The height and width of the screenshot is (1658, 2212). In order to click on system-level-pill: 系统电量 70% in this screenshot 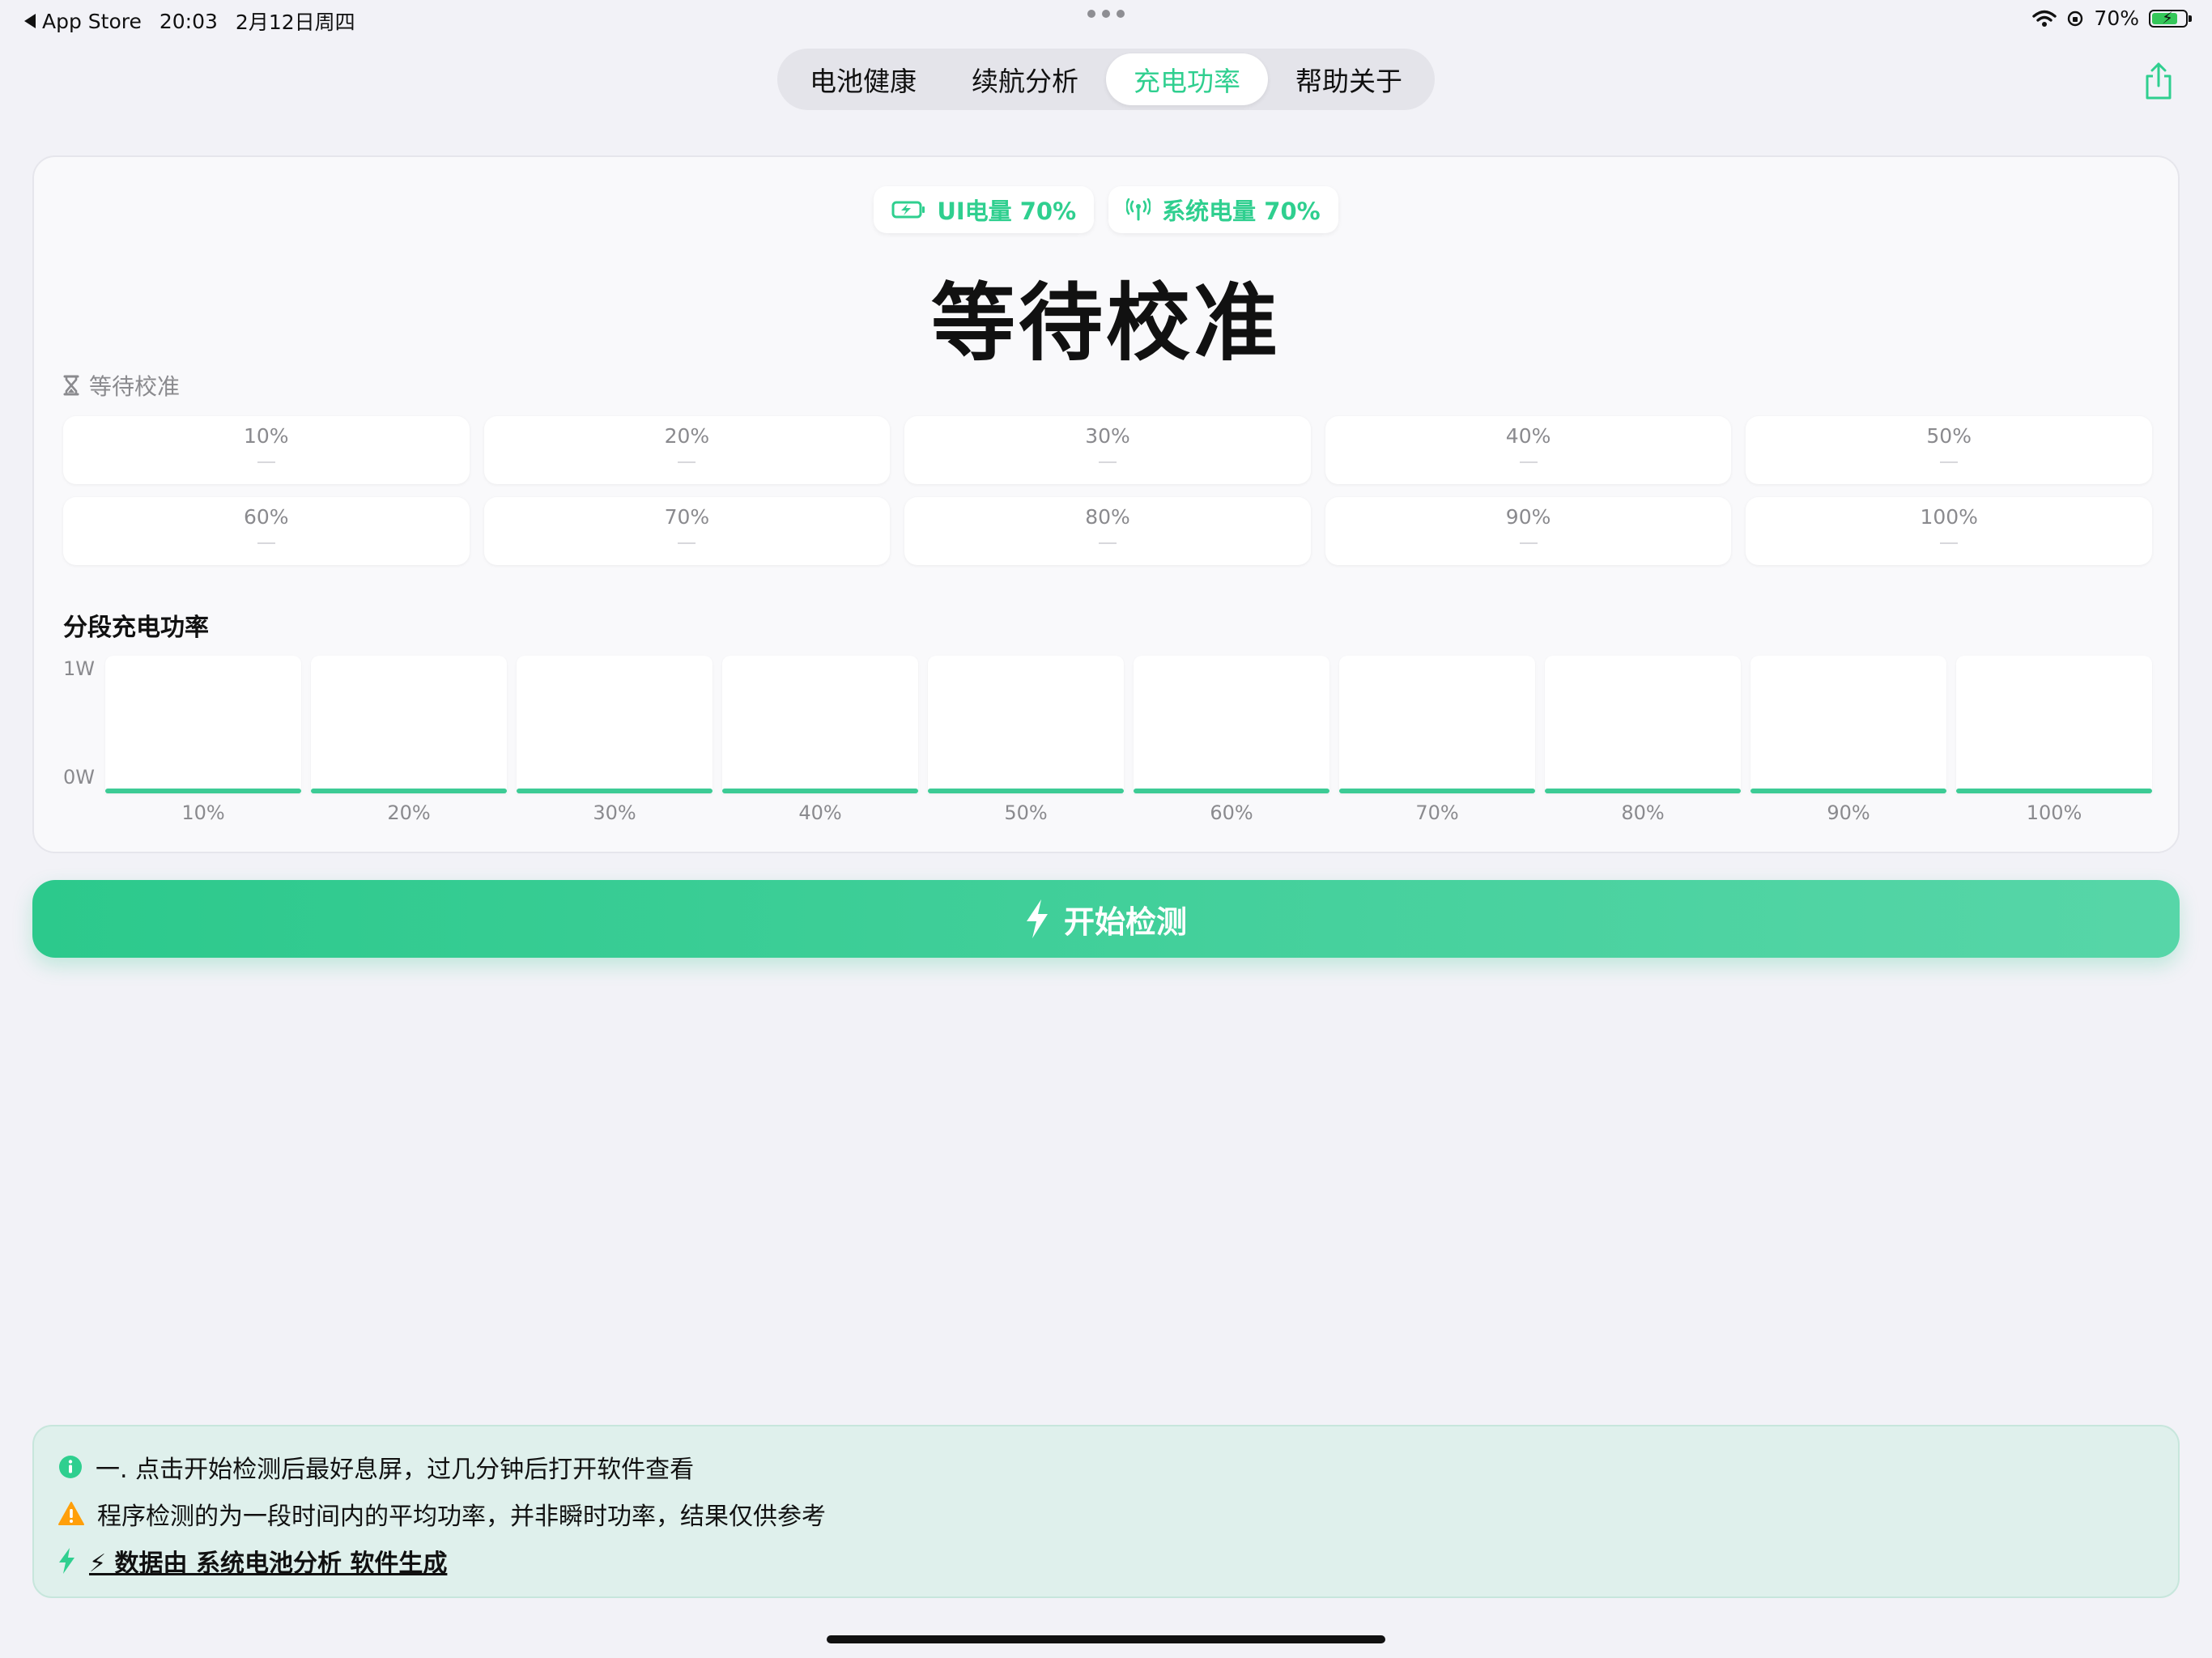, I will do `click(1223, 209)`.